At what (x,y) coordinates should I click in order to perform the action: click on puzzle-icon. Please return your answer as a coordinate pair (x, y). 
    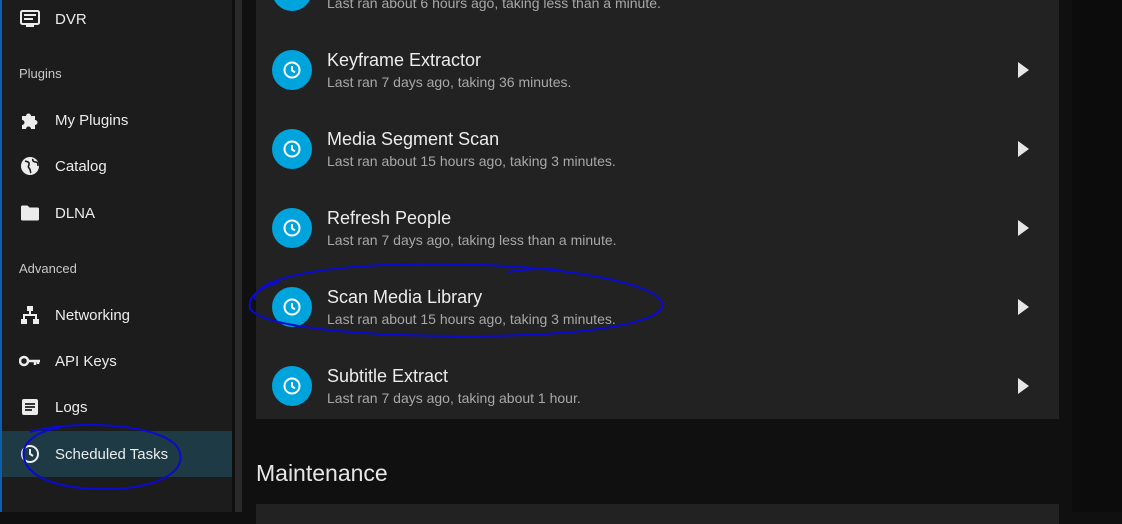
    Looking at the image, I should click on (30, 120).